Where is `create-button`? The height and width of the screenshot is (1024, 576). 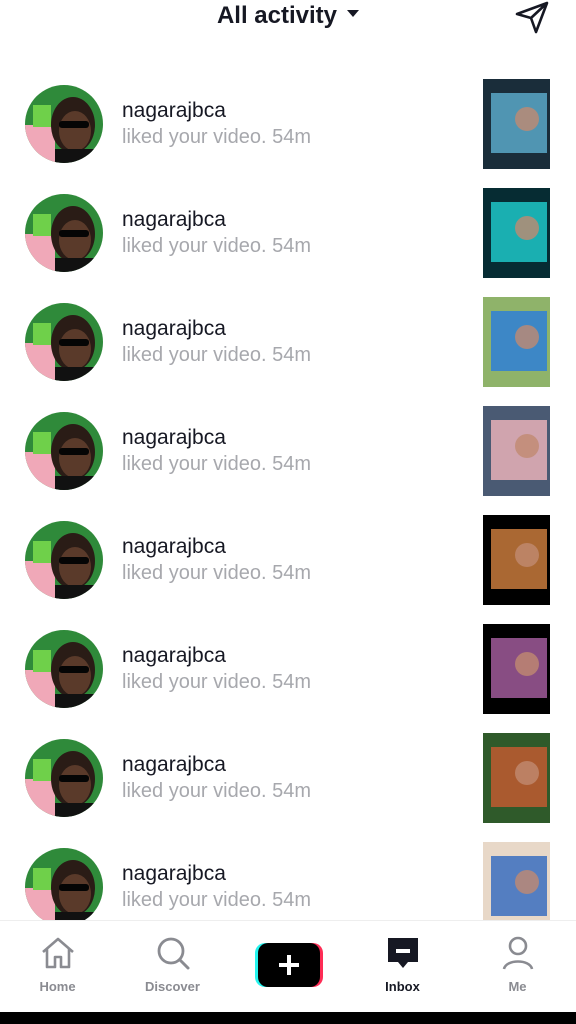
create-button is located at coordinates (289, 965).